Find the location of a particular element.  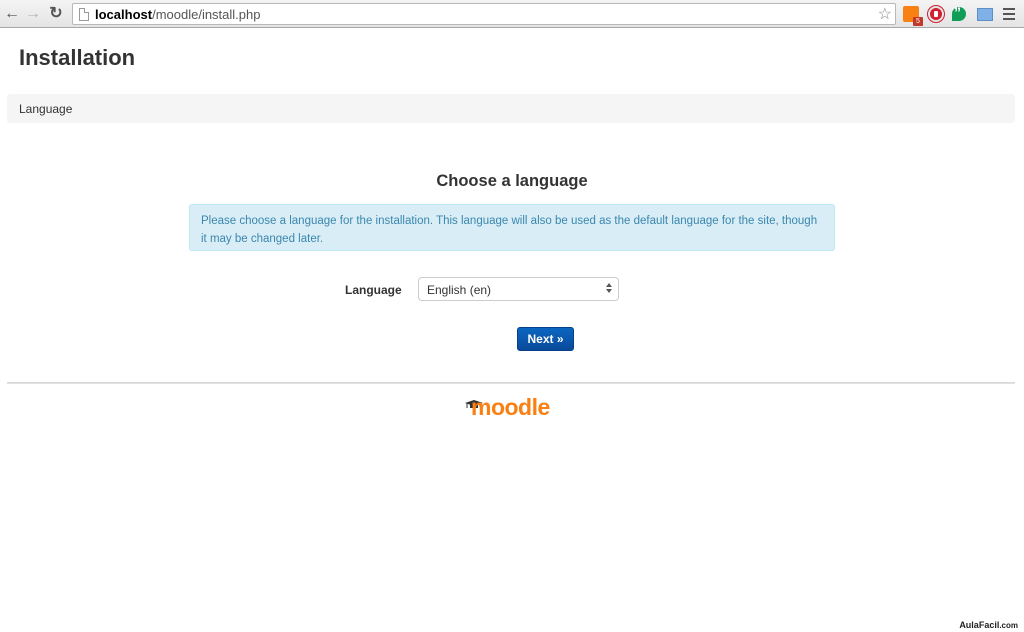

arrow-left-icon: ← is located at coordinates (12, 13).